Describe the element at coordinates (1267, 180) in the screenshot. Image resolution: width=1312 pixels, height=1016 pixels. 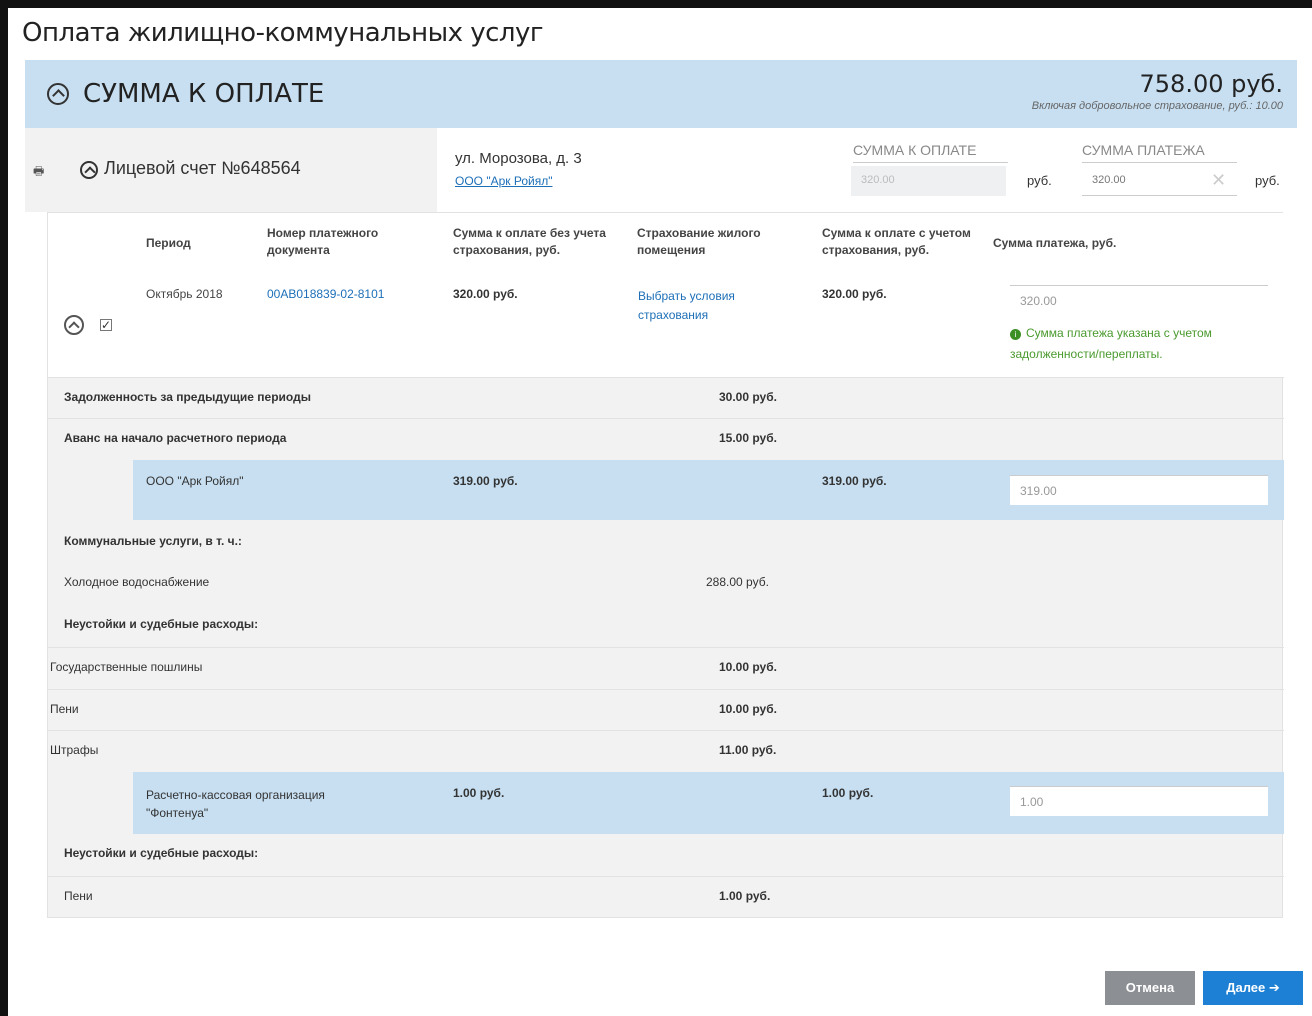
I see `pay-currency: руб.` at that location.